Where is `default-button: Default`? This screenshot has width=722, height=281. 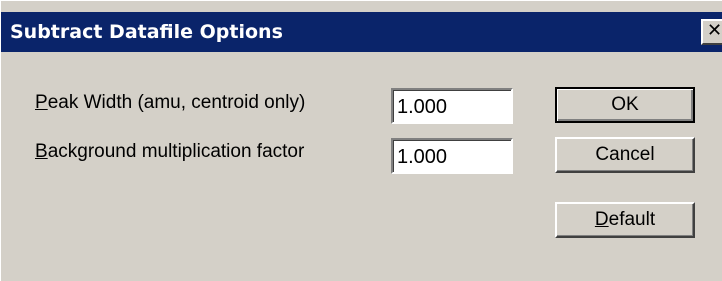 default-button: Default is located at coordinates (625, 220).